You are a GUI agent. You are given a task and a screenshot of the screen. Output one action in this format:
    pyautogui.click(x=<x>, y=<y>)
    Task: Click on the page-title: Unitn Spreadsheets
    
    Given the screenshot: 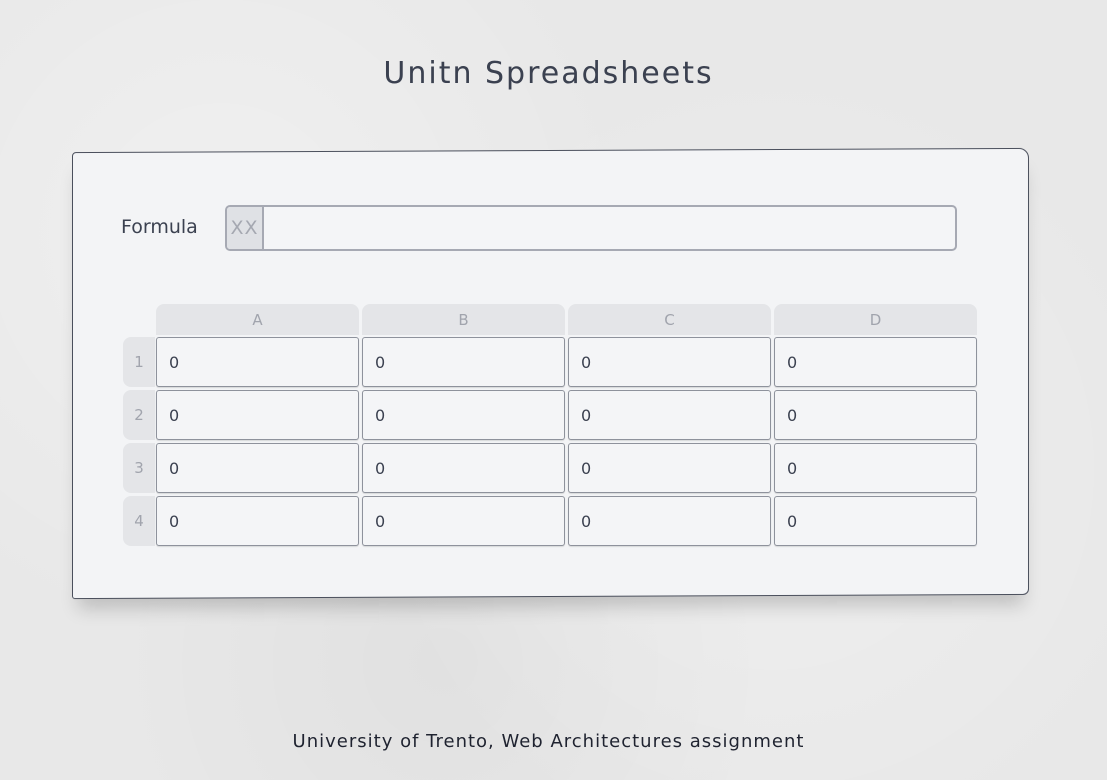 What is the action you would take?
    pyautogui.click(x=548, y=73)
    